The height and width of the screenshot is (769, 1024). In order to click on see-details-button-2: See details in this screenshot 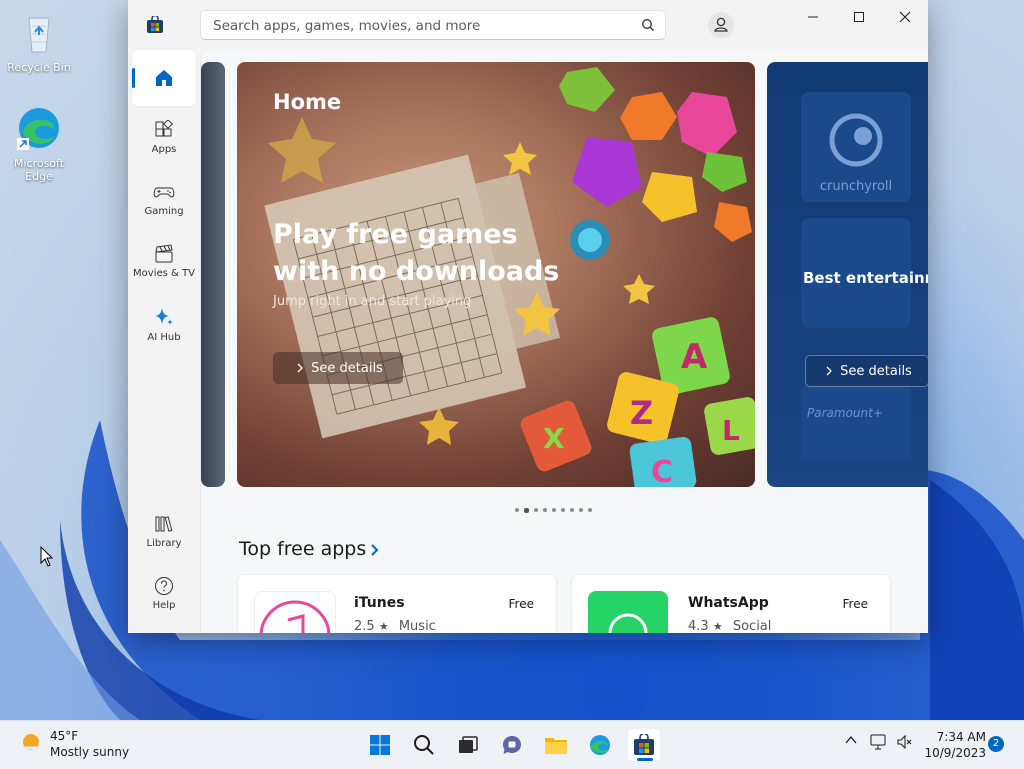, I will do `click(866, 371)`.